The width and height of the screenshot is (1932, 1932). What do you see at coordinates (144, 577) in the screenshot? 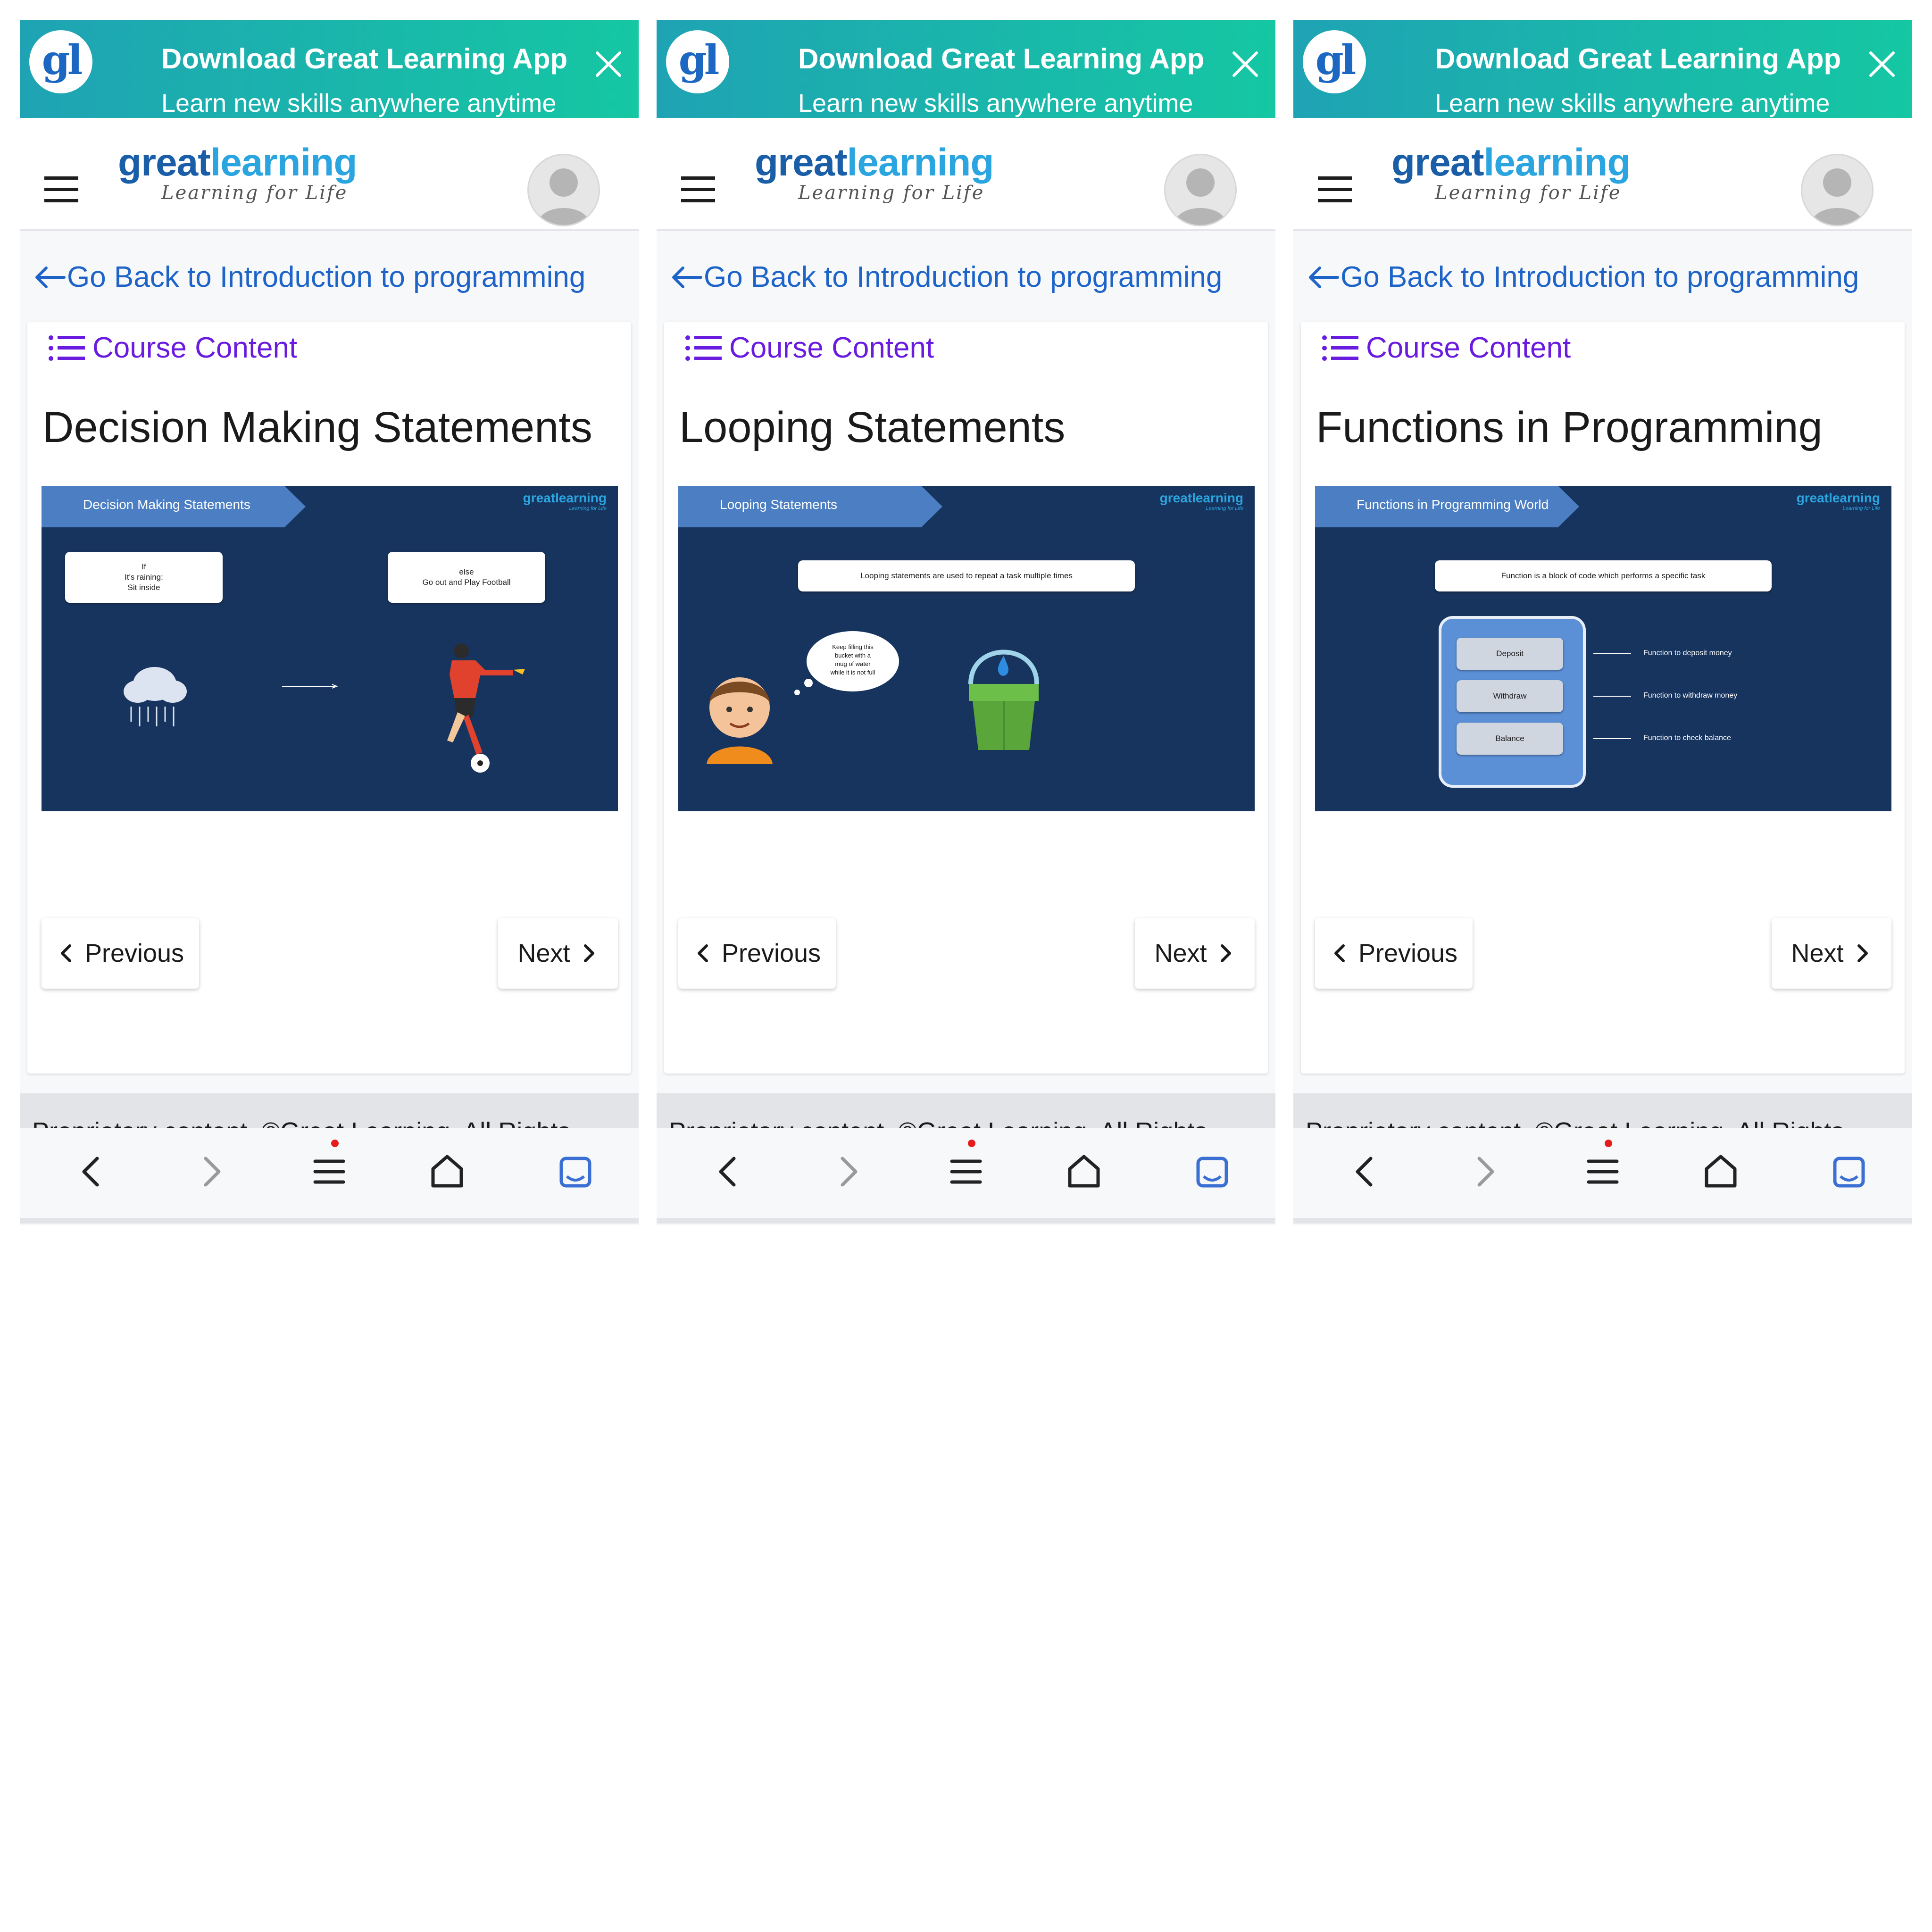
I see `if-box: If It's raining: Sit inside` at bounding box center [144, 577].